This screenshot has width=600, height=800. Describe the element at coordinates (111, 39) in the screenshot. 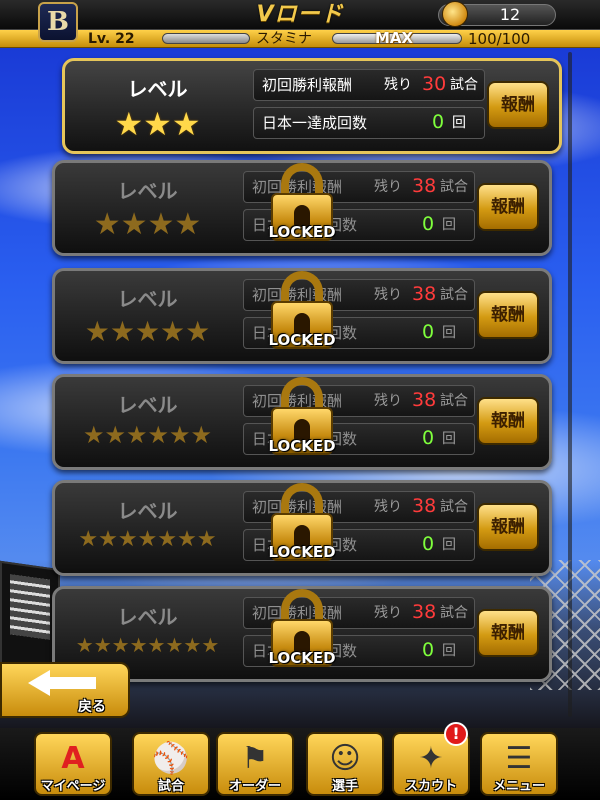

I see `player-level: Lv. 22` at that location.